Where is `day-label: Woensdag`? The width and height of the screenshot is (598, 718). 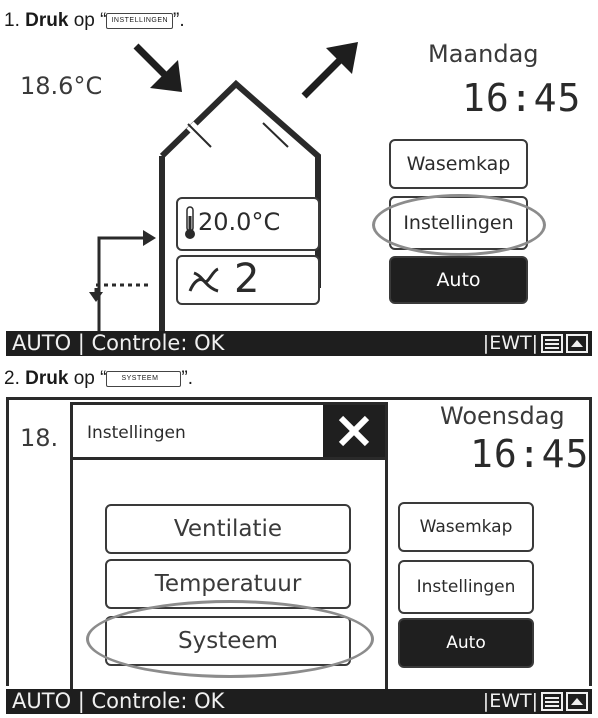
day-label: Woensdag is located at coordinates (502, 416).